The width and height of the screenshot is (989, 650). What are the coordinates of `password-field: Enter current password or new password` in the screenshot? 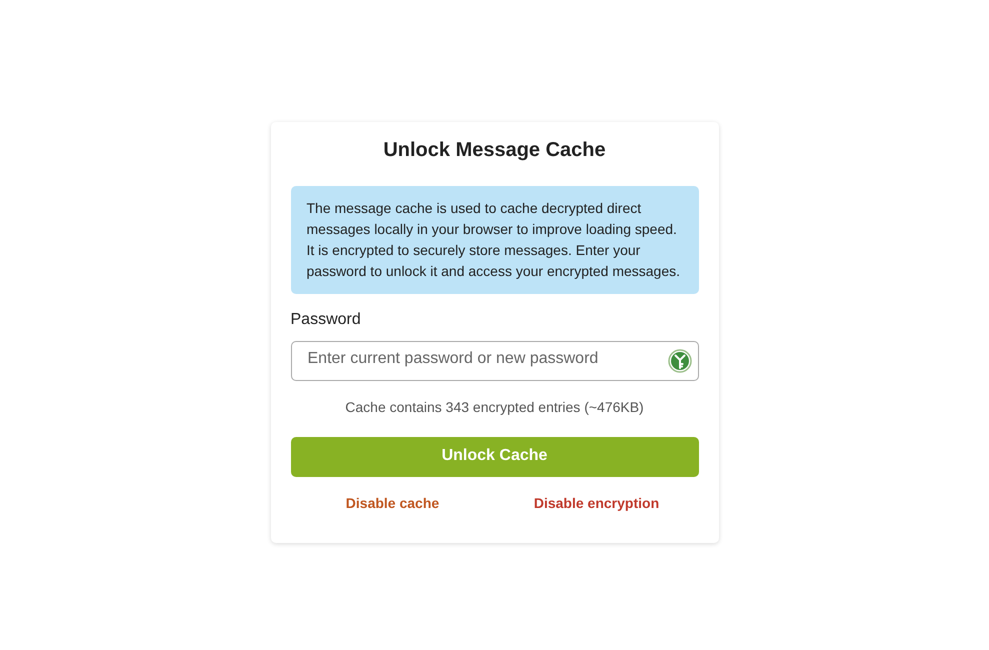 It's located at (494, 361).